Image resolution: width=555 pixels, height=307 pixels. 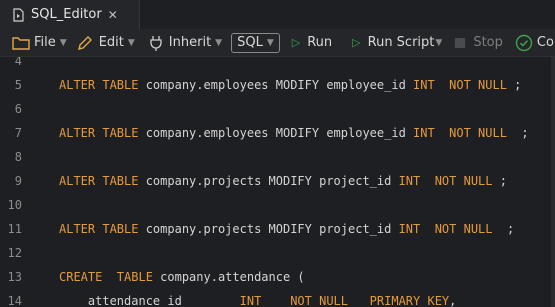 What do you see at coordinates (156, 43) in the screenshot?
I see `plug-icon` at bounding box center [156, 43].